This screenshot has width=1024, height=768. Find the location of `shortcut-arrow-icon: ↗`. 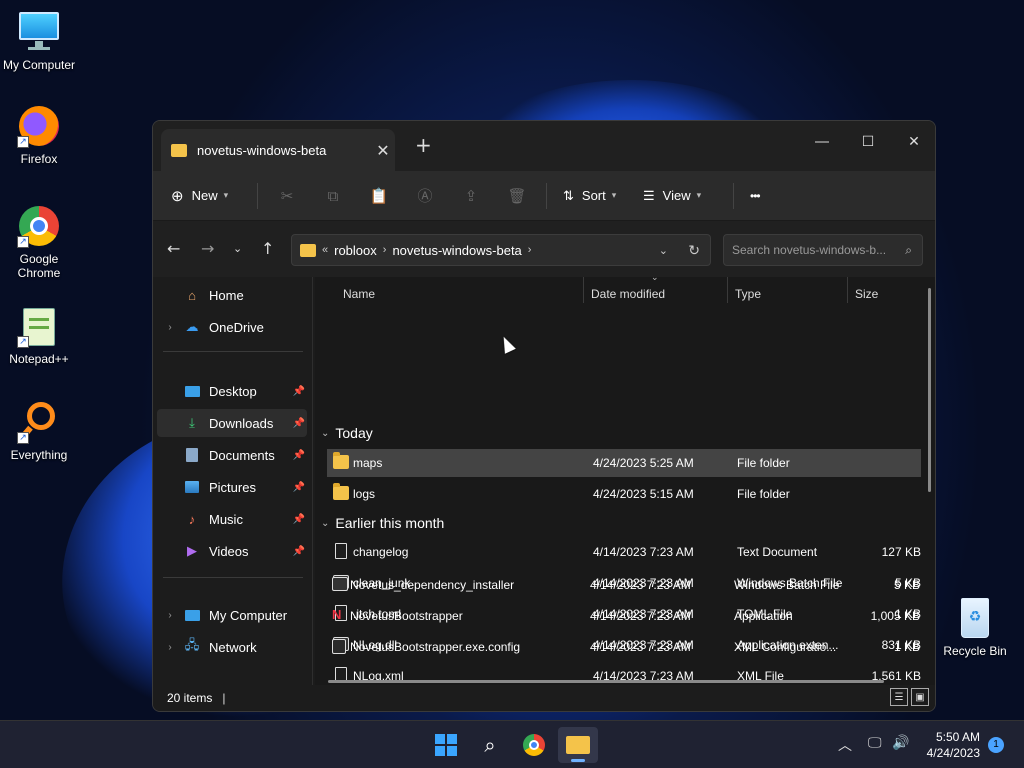

shortcut-arrow-icon: ↗ is located at coordinates (23, 438).